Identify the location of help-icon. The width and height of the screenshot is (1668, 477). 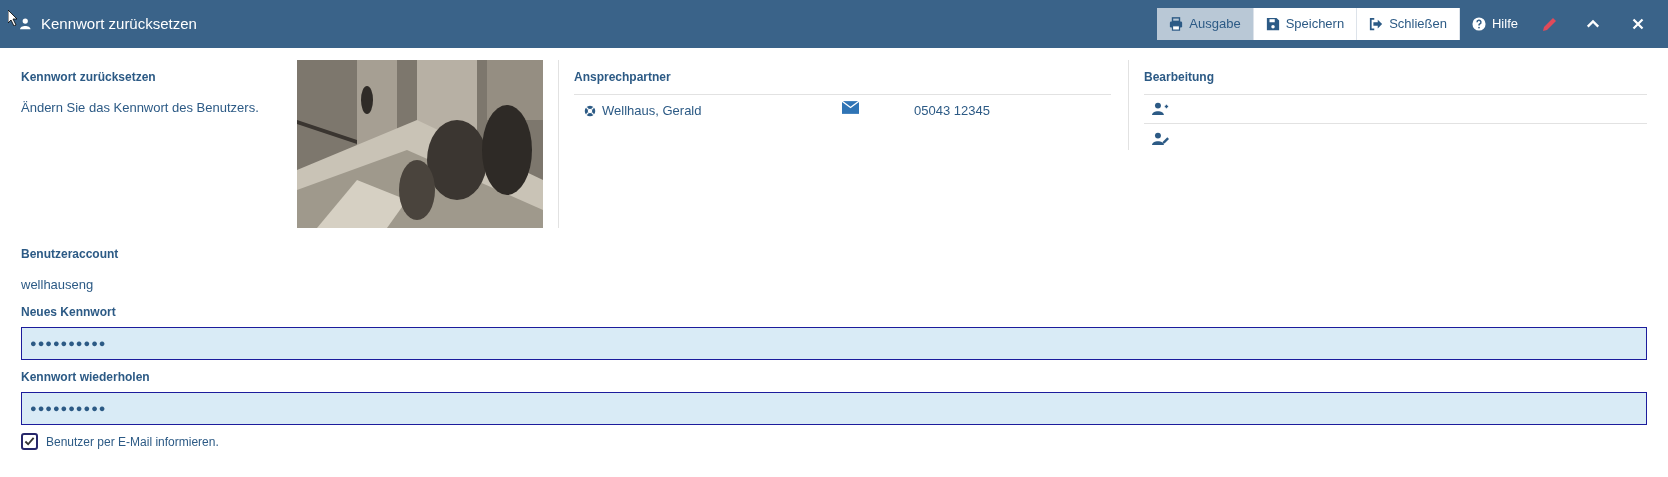
(1479, 24).